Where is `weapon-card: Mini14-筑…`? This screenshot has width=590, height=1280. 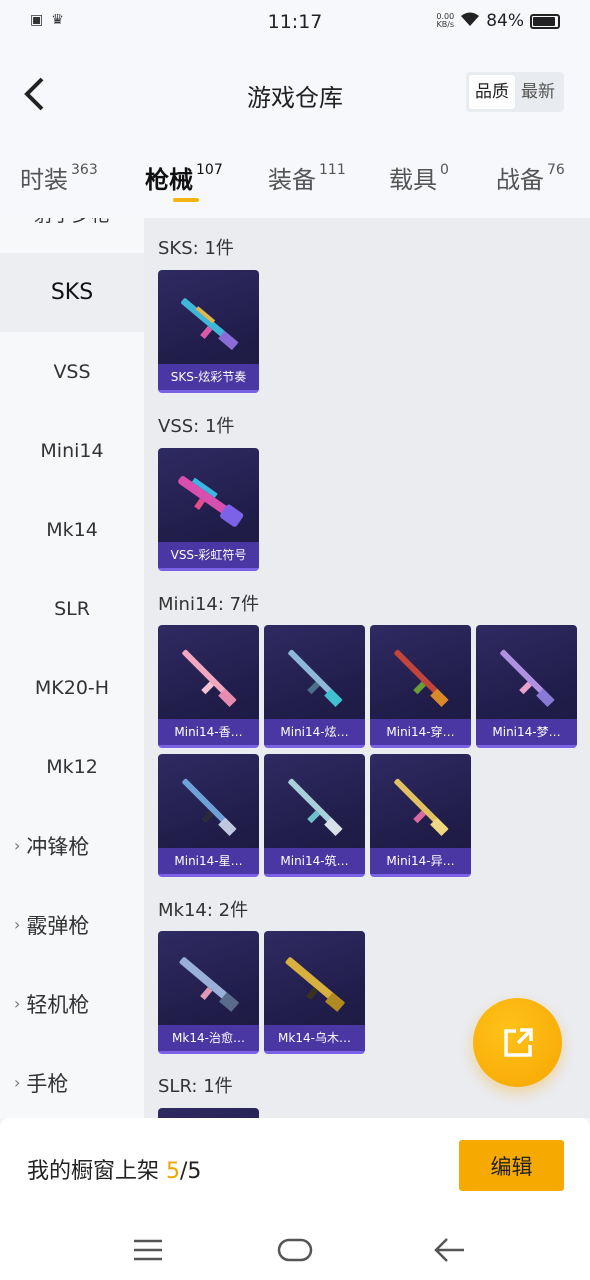 weapon-card: Mini14-筑… is located at coordinates (314, 815).